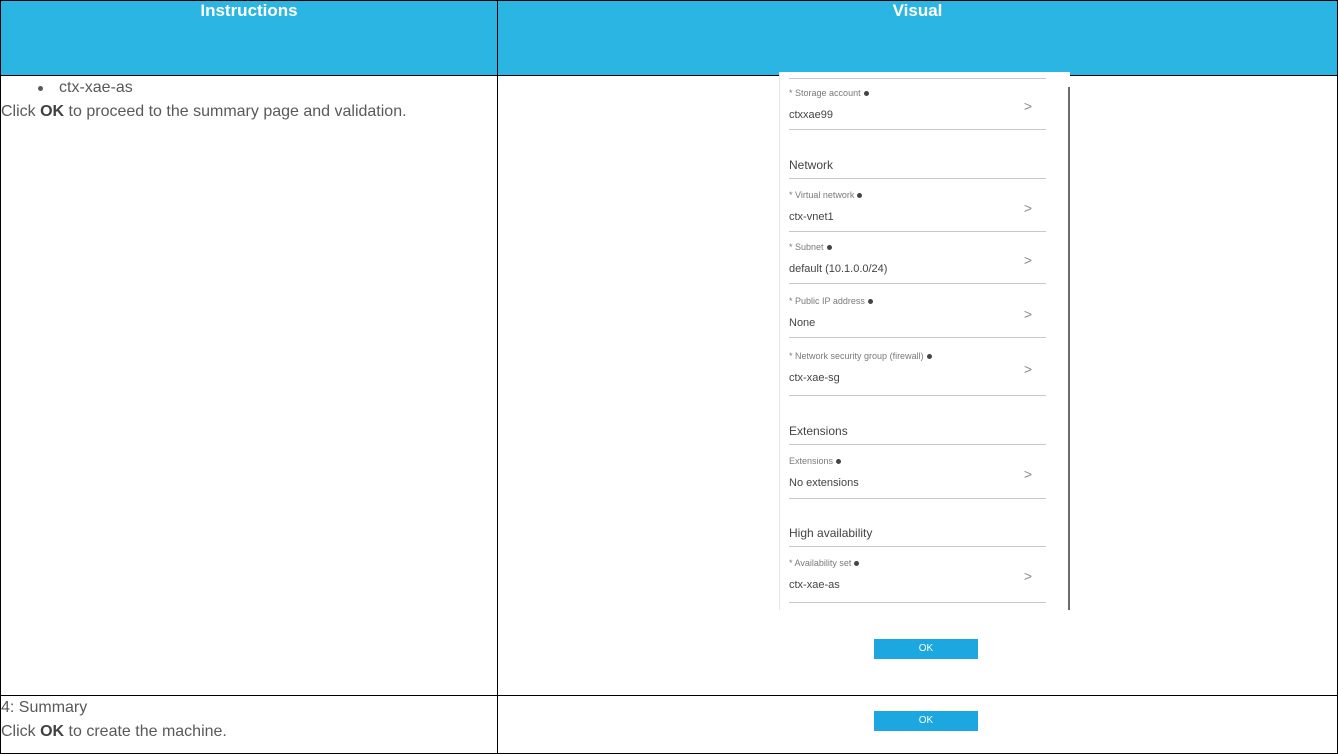 Image resolution: width=1338 pixels, height=754 pixels. I want to click on public-ip-field: * Public IP address None >, so click(917, 315).